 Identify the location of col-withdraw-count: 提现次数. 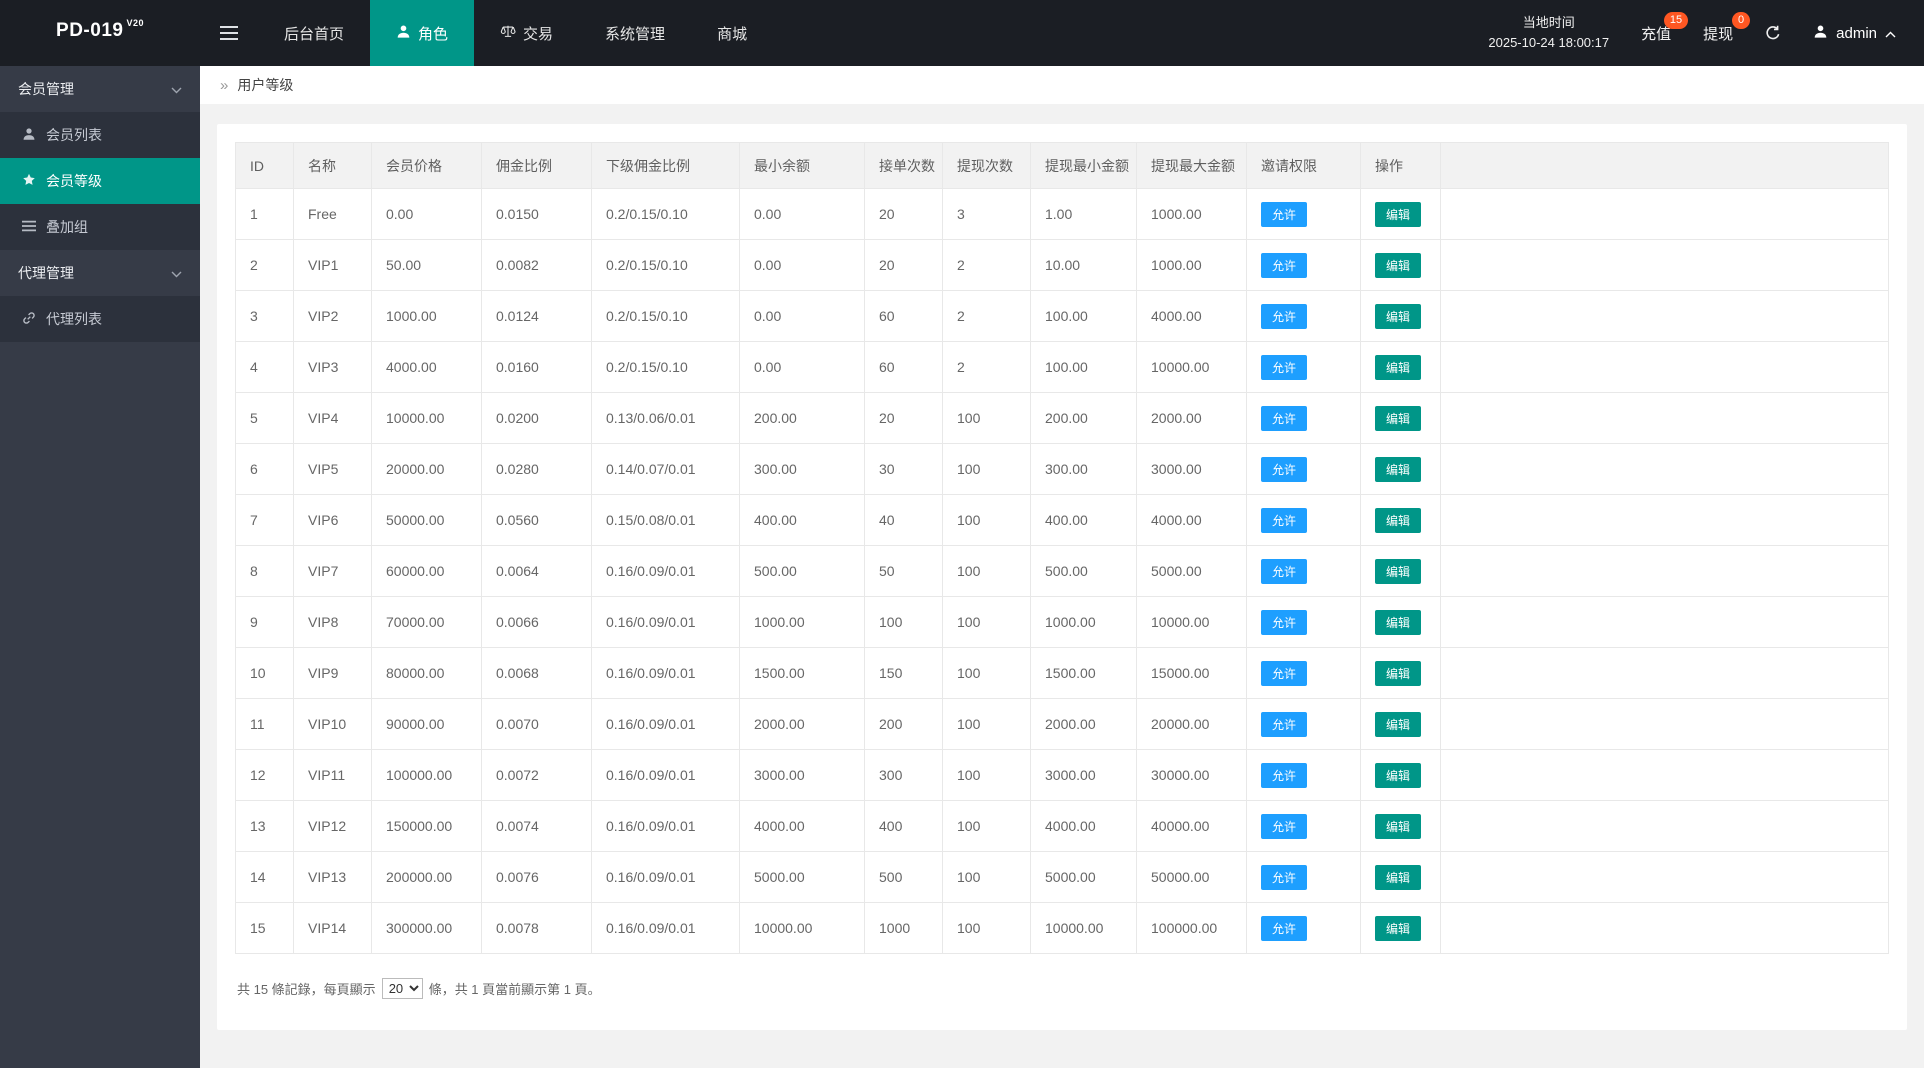
(986, 165).